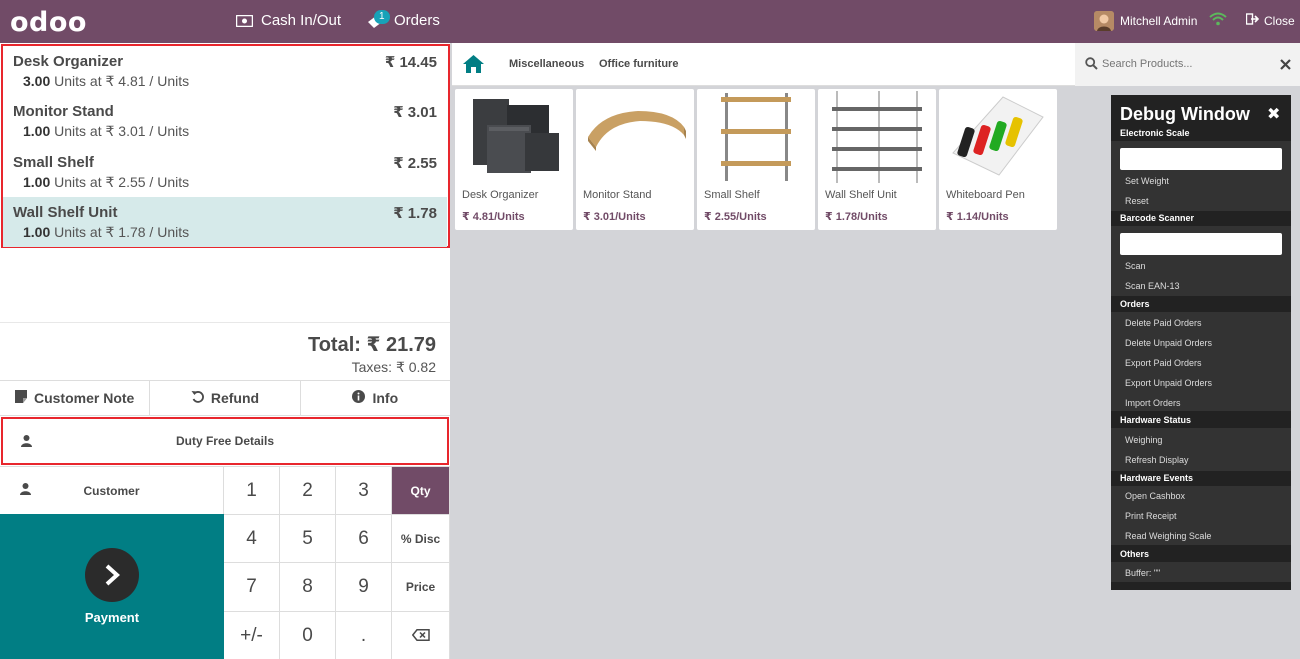  I want to click on duty-free-details-button: Duty Free Details, so click(225, 441).